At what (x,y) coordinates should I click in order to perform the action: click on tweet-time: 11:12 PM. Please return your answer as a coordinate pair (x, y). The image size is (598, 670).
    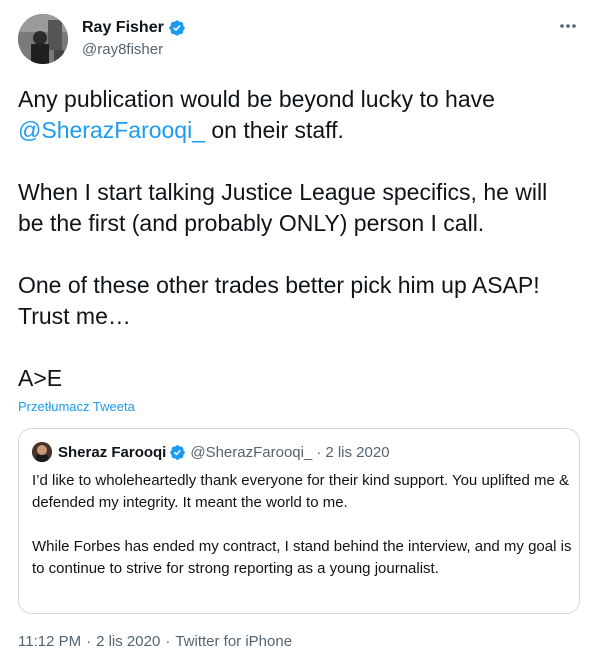
    Looking at the image, I should click on (49, 641).